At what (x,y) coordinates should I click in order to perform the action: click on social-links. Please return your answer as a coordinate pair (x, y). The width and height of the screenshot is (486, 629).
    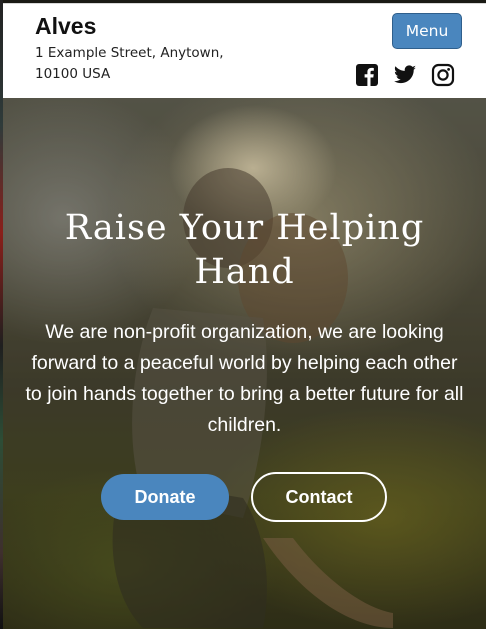
    Looking at the image, I should click on (405, 75).